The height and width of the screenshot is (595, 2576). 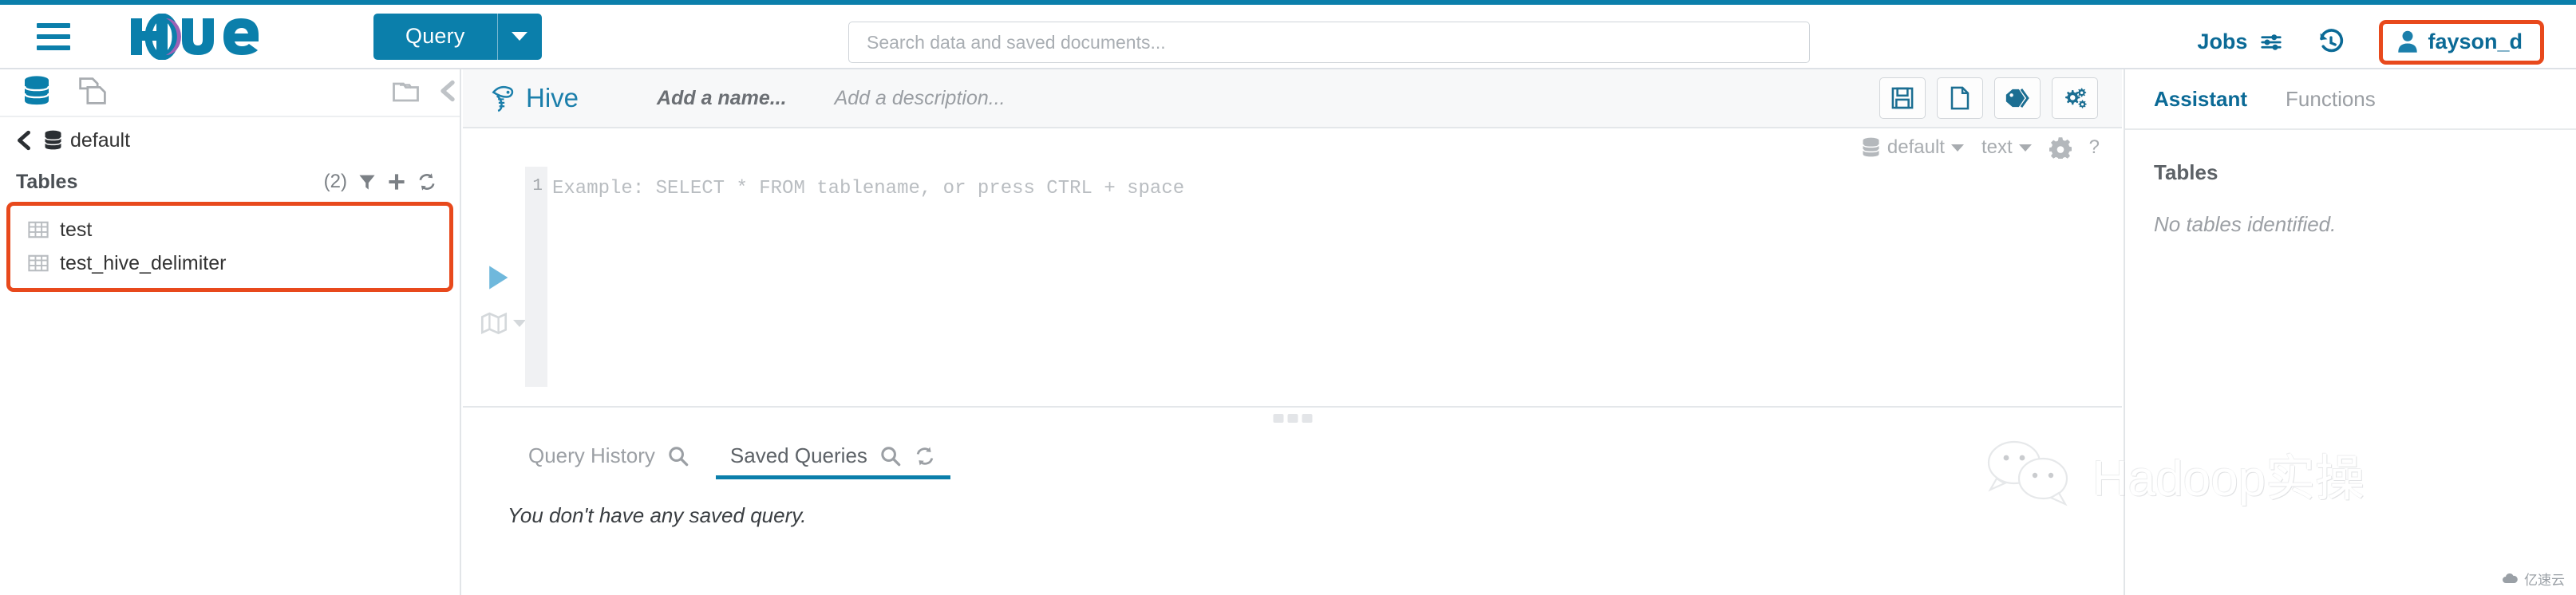 I want to click on sidebar-source-switcher, so click(x=230, y=93).